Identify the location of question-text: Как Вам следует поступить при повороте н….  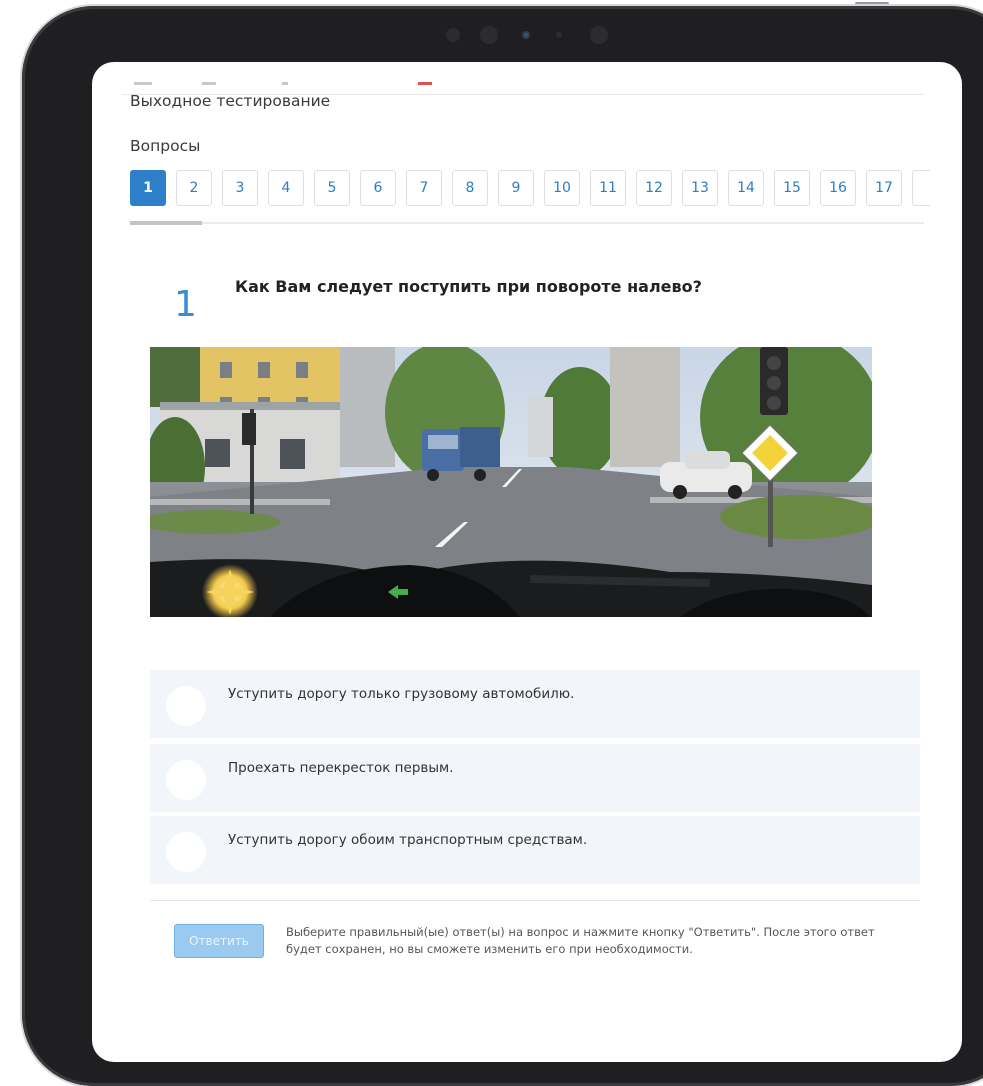
(468, 286).